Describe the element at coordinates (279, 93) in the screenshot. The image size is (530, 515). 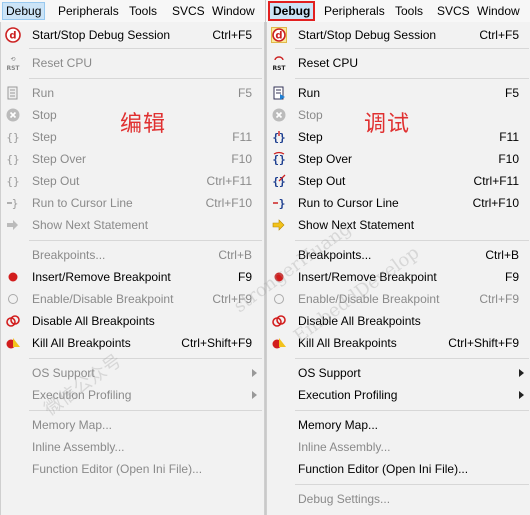
I see `run-icon` at that location.